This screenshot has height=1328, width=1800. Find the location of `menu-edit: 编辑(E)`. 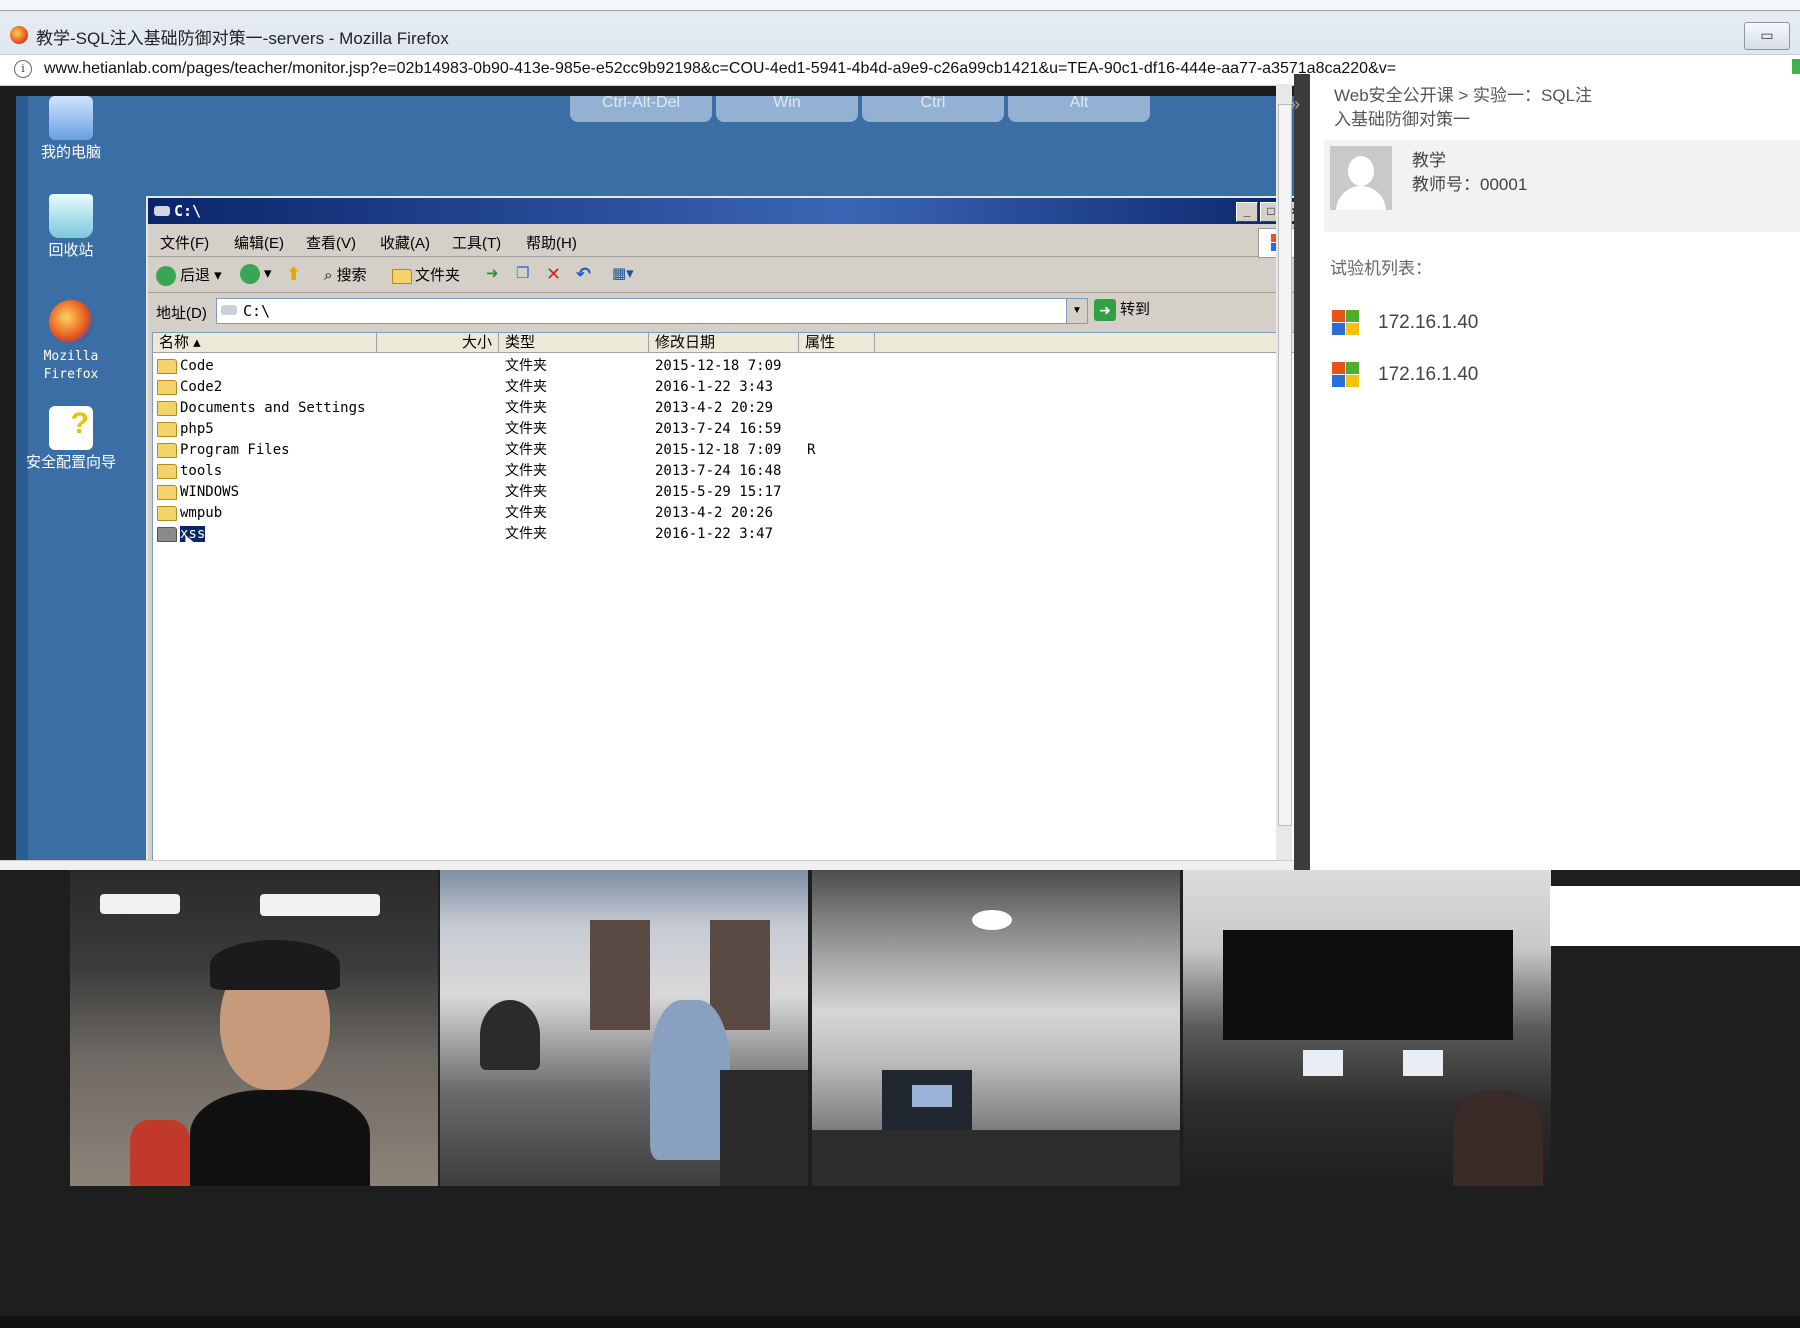

menu-edit: 编辑(E) is located at coordinates (259, 242).